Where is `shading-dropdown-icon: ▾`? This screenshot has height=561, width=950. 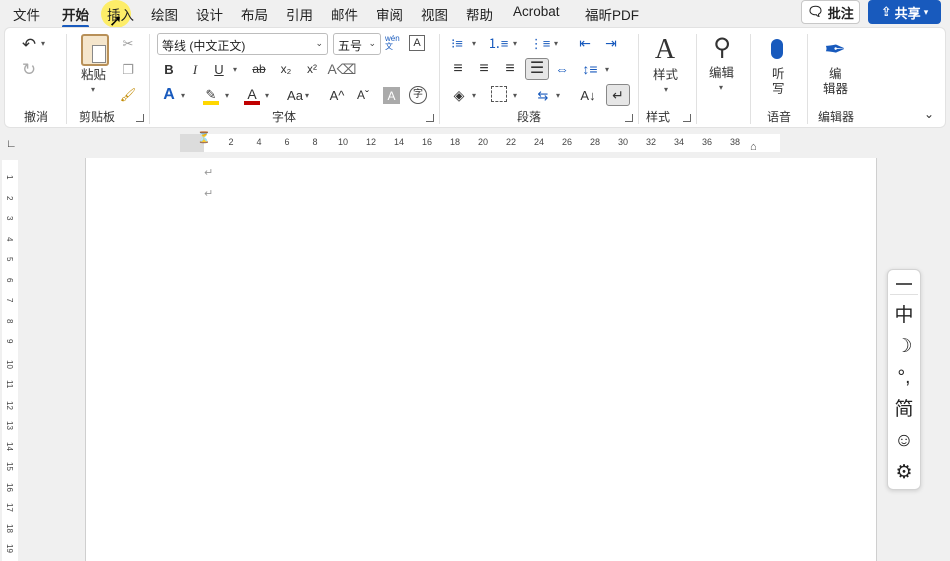
shading-dropdown-icon: ▾ is located at coordinates (474, 96).